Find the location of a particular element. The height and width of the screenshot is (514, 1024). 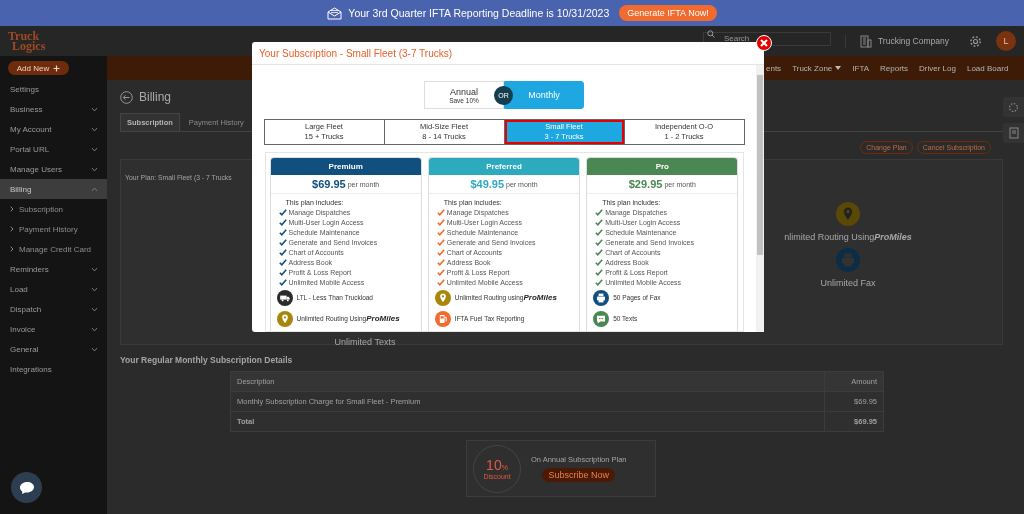

banner-text: Your 3rd Quarter IFTA Reporting Deadline is 10/31/2023 is located at coordinates (479, 13).